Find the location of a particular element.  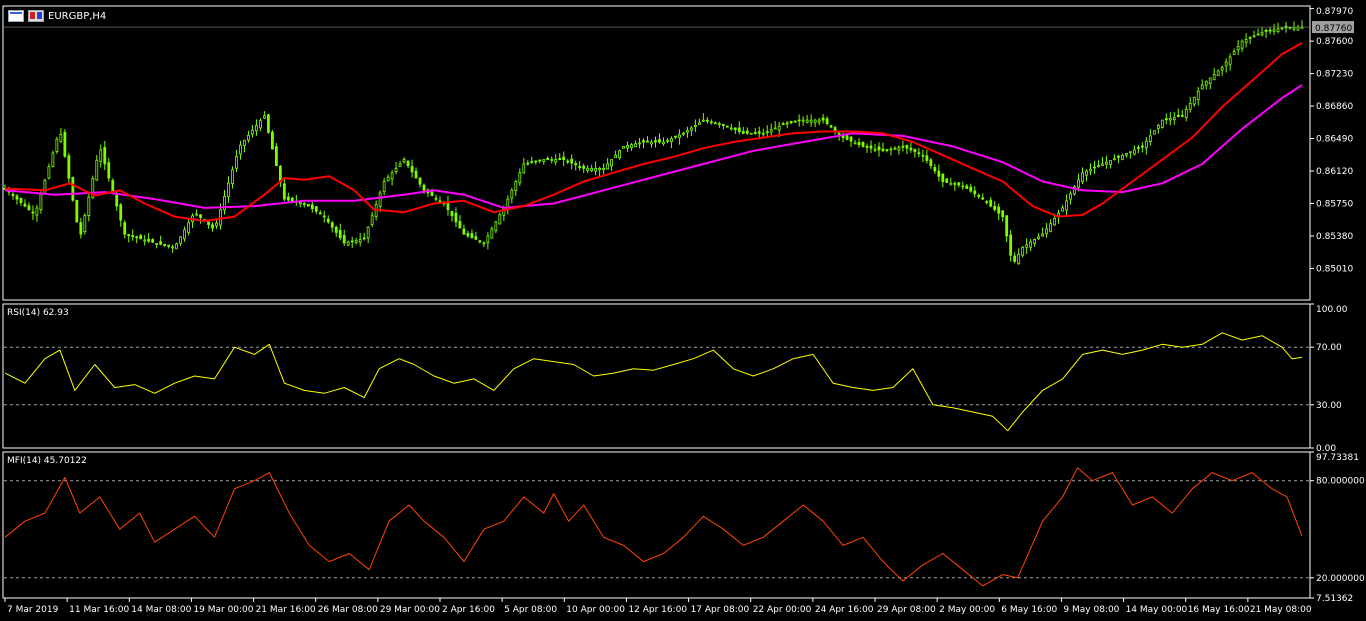

x-tick-label: 17 Apr 08:00 is located at coordinates (720, 610).